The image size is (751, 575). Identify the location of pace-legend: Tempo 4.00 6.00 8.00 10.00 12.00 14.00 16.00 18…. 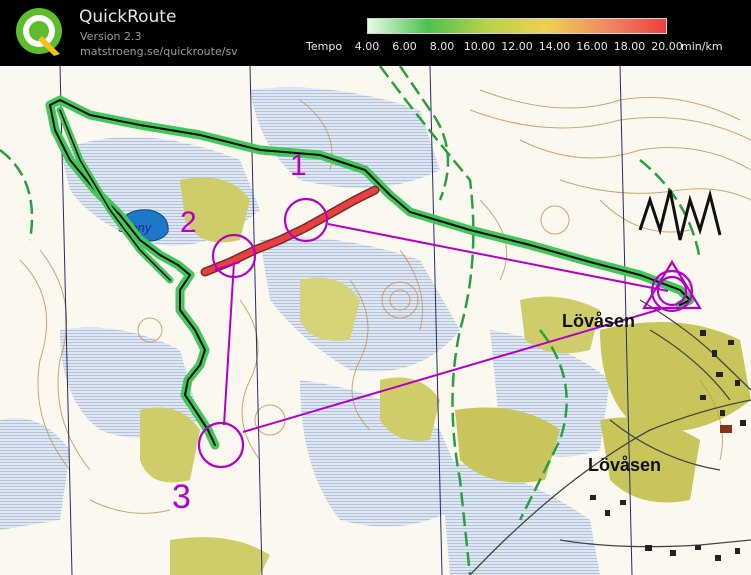
(516, 38).